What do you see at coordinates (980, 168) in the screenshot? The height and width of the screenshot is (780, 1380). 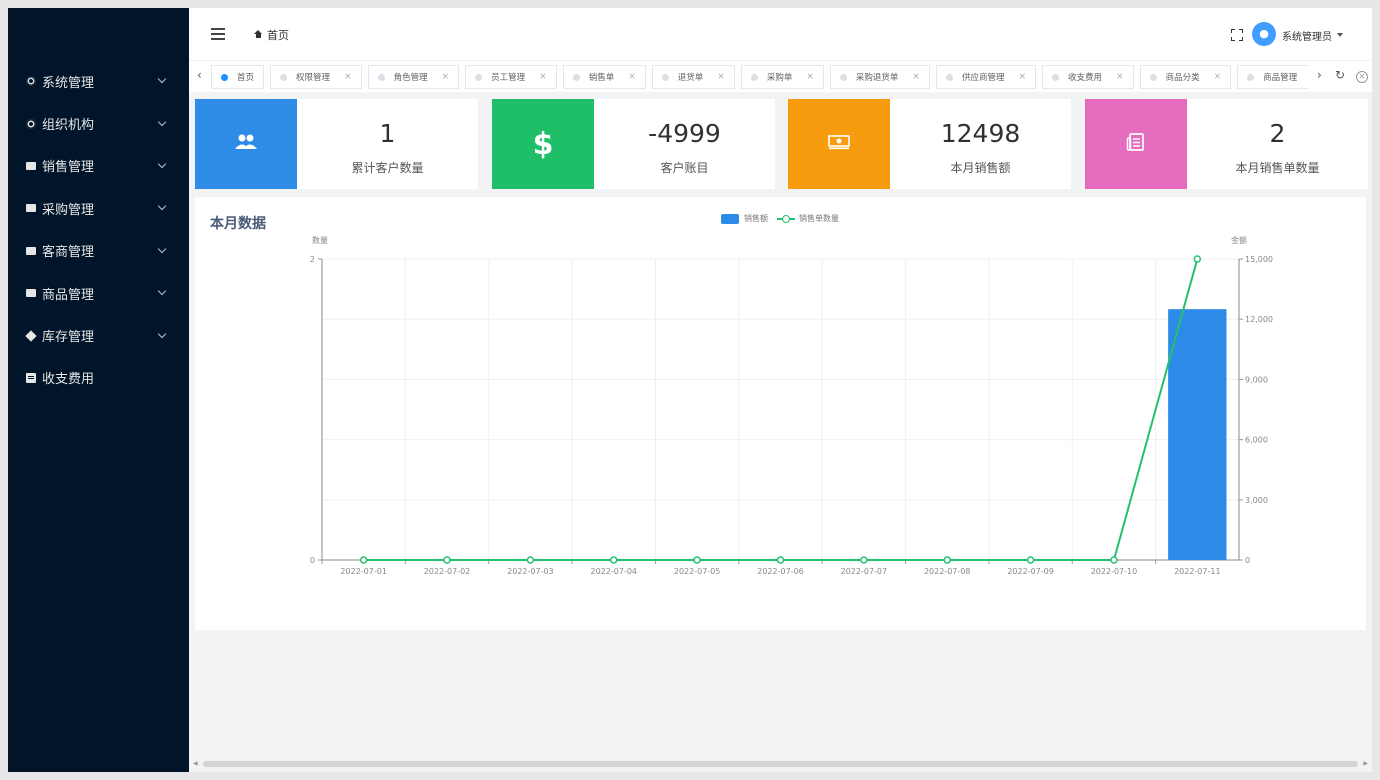 I see `stat-card-label: 本月销售额` at bounding box center [980, 168].